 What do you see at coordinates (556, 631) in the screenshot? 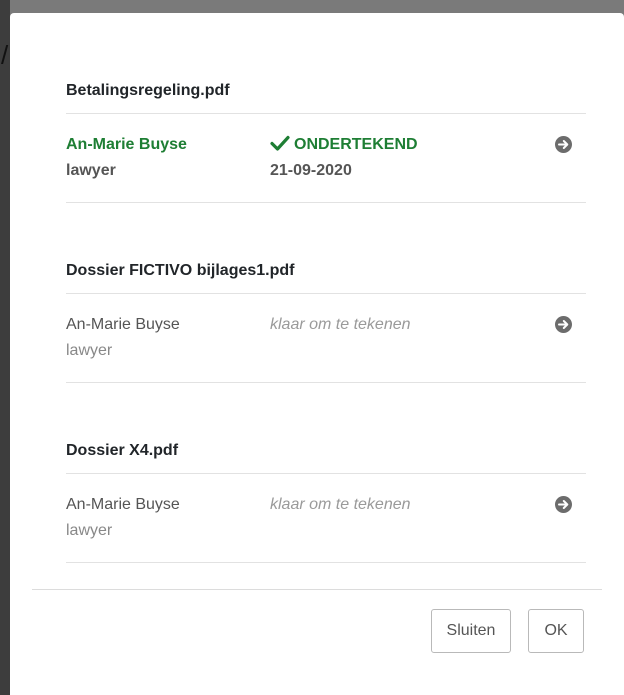
I see `ok-button: OK` at bounding box center [556, 631].